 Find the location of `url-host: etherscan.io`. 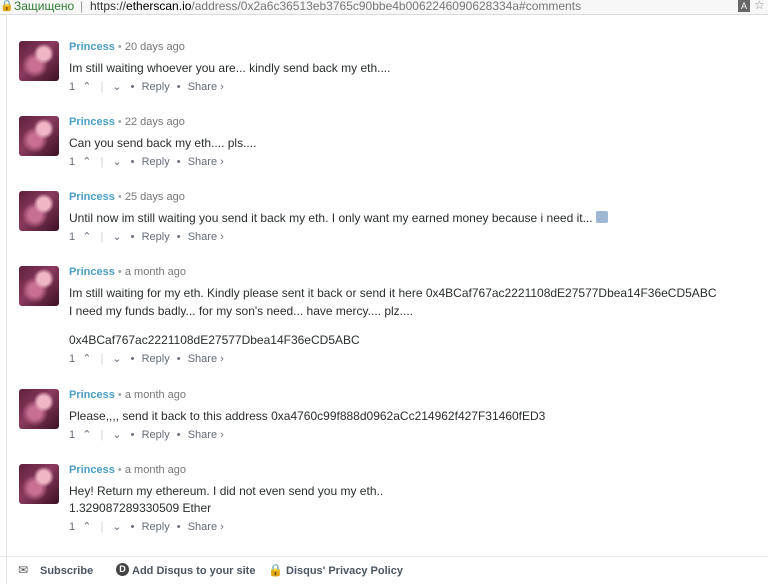

url-host: etherscan.io is located at coordinates (159, 6).